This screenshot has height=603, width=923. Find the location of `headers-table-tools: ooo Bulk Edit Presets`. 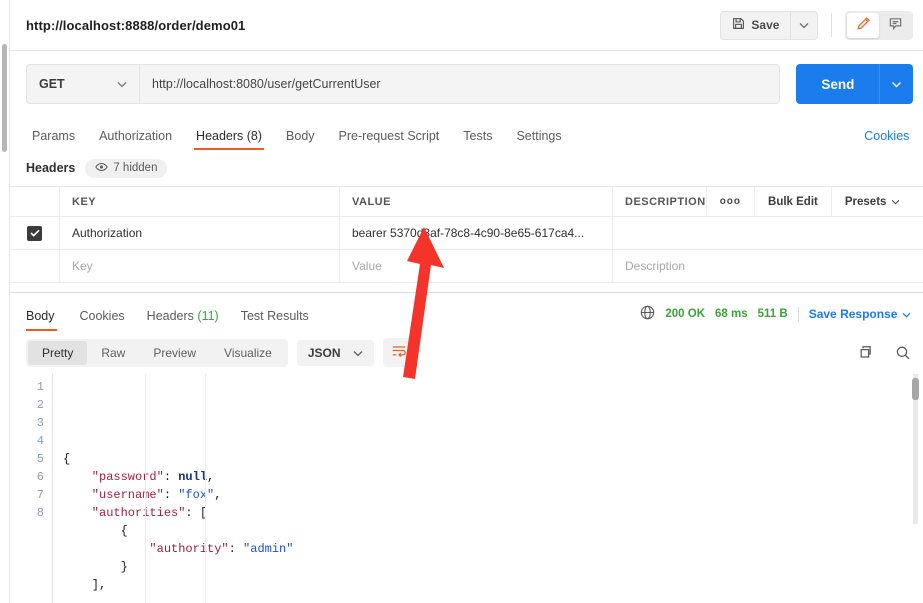

headers-table-tools: ooo Bulk Edit Presets is located at coordinates (809, 201).